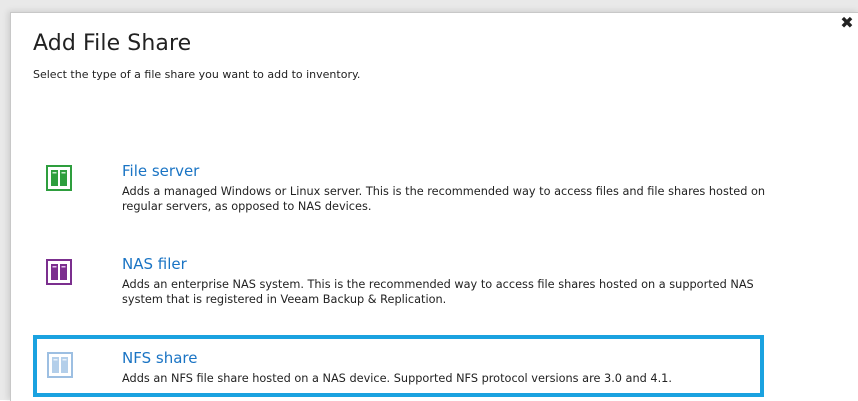 Image resolution: width=858 pixels, height=401 pixels. What do you see at coordinates (112, 43) in the screenshot?
I see `dialog-title: Add File Share` at bounding box center [112, 43].